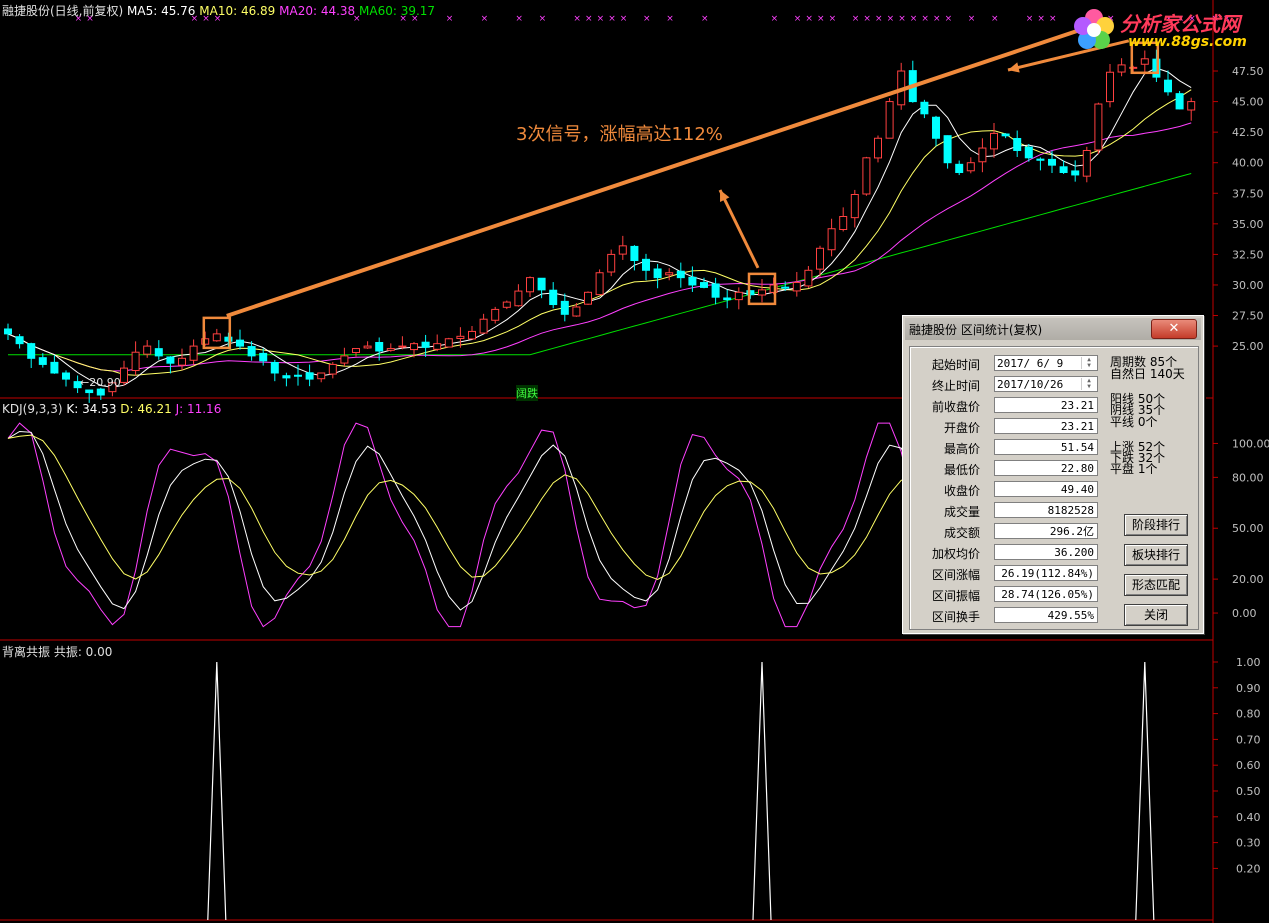  What do you see at coordinates (237, 11) in the screenshot?
I see `ma10-value: MA10: 46.89` at bounding box center [237, 11].